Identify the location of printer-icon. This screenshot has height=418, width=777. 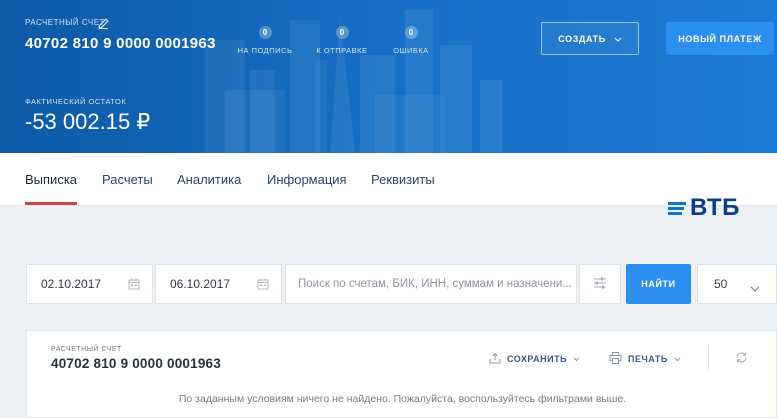
(615, 359).